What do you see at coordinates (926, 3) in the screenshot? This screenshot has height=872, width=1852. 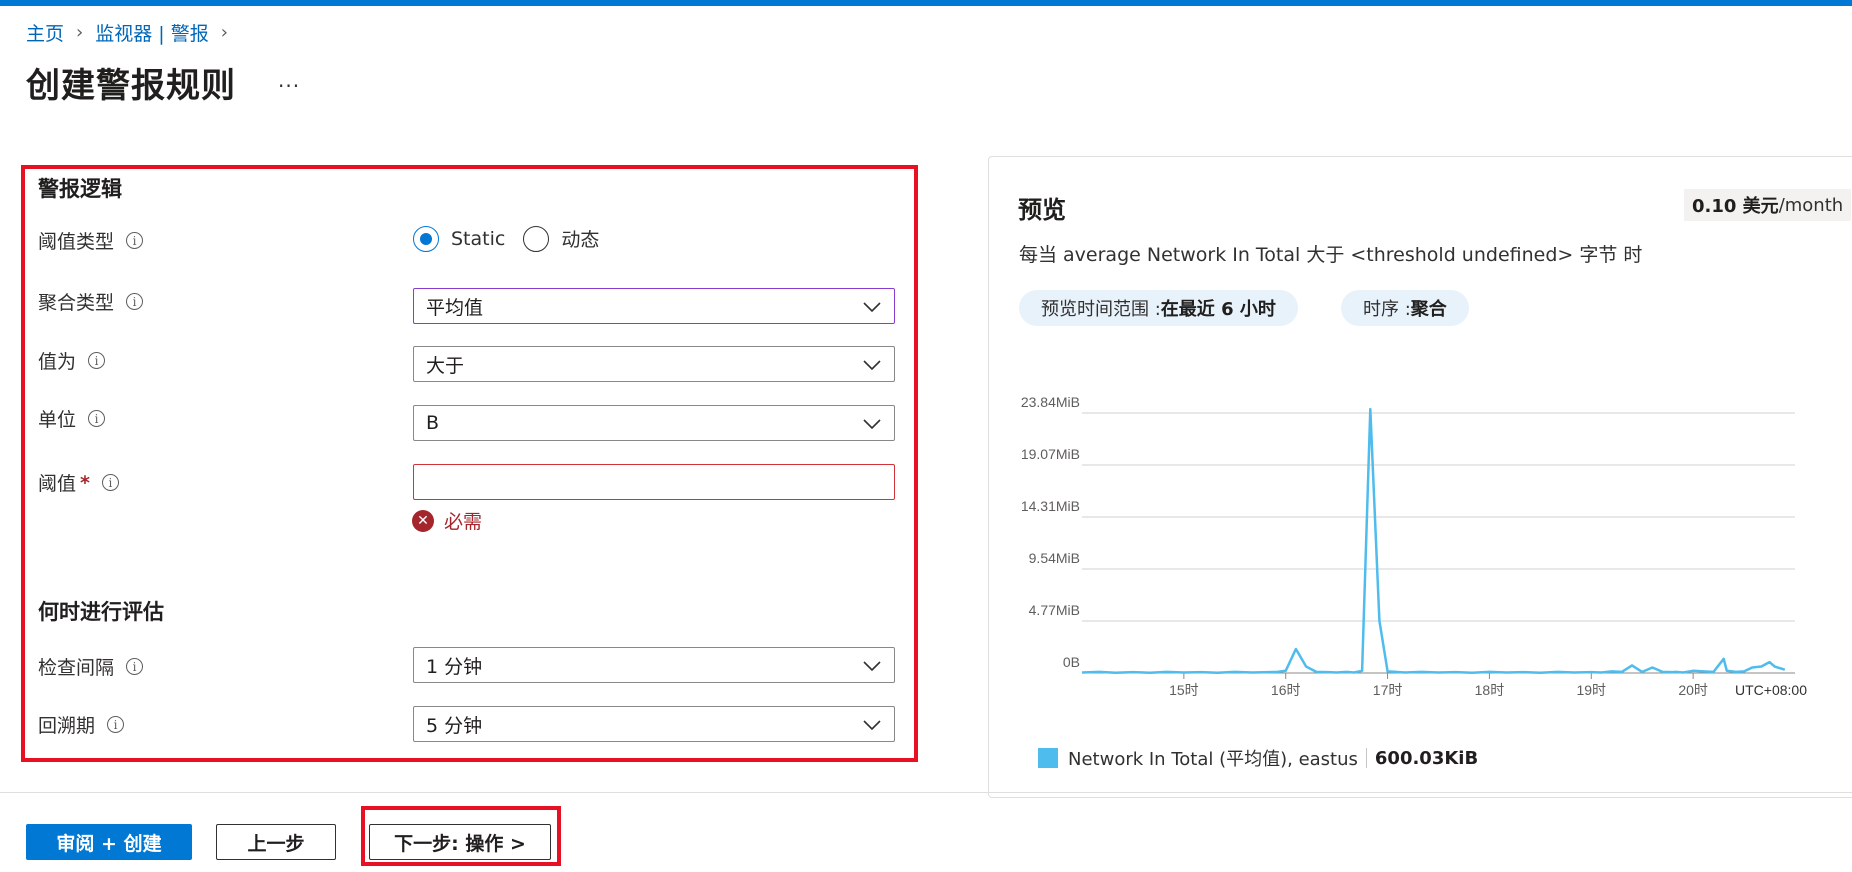 I see `top-accent-bar` at bounding box center [926, 3].